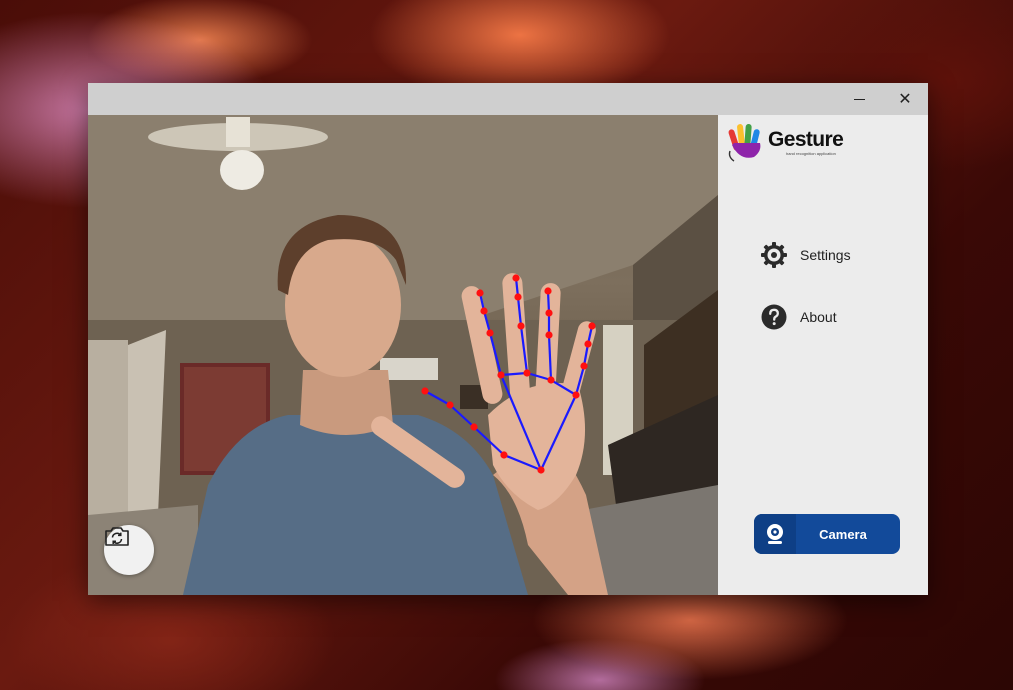  What do you see at coordinates (843, 534) in the screenshot?
I see `camera-button-label: Camera` at bounding box center [843, 534].